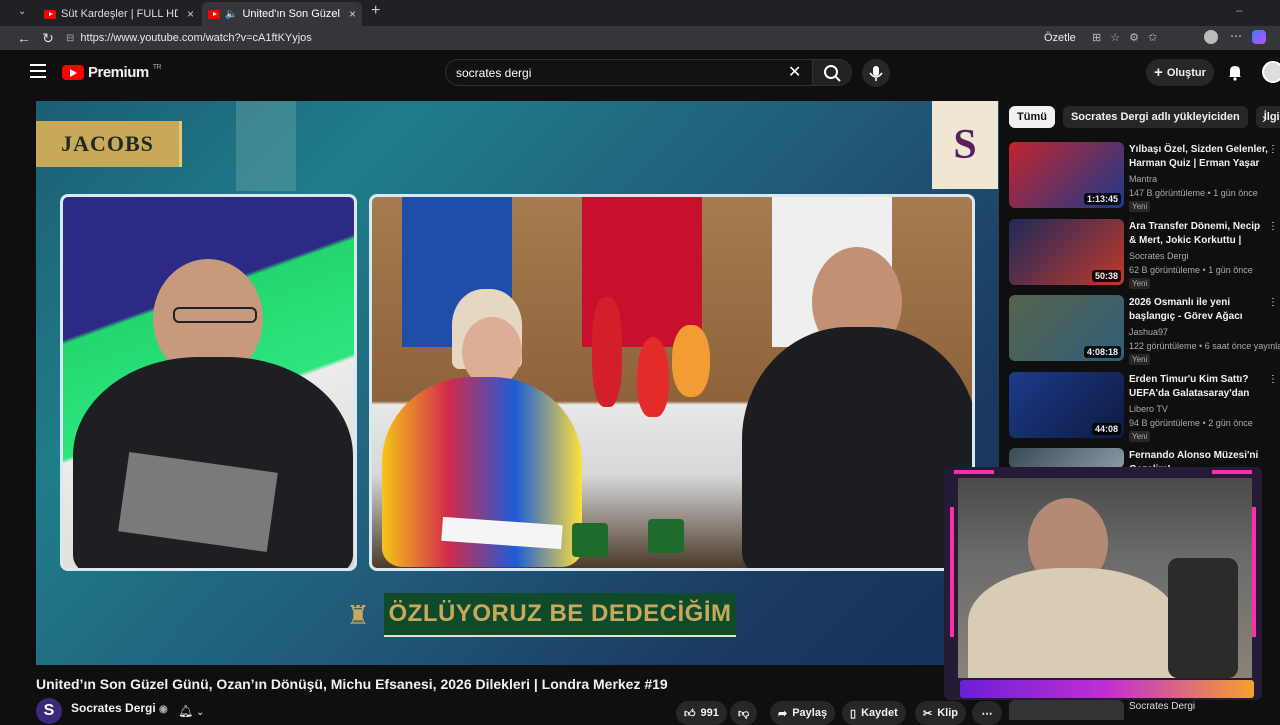 The height and width of the screenshot is (725, 1280). Describe the element at coordinates (1066, 252) in the screenshot. I see `video-thumbnail: 50:38` at that location.